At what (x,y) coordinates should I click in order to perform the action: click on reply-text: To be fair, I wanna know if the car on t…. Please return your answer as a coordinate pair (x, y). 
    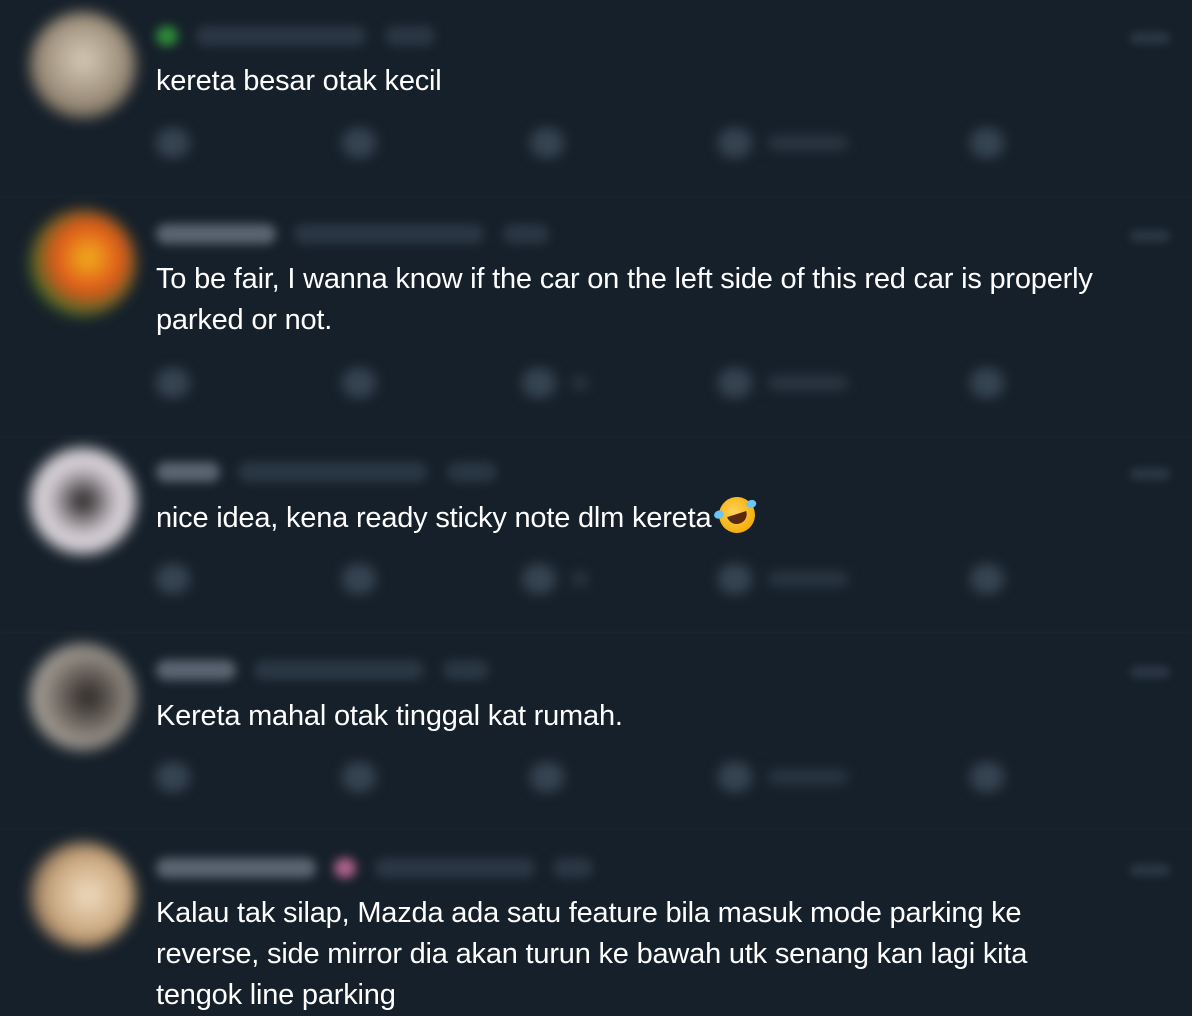
    Looking at the image, I should click on (624, 299).